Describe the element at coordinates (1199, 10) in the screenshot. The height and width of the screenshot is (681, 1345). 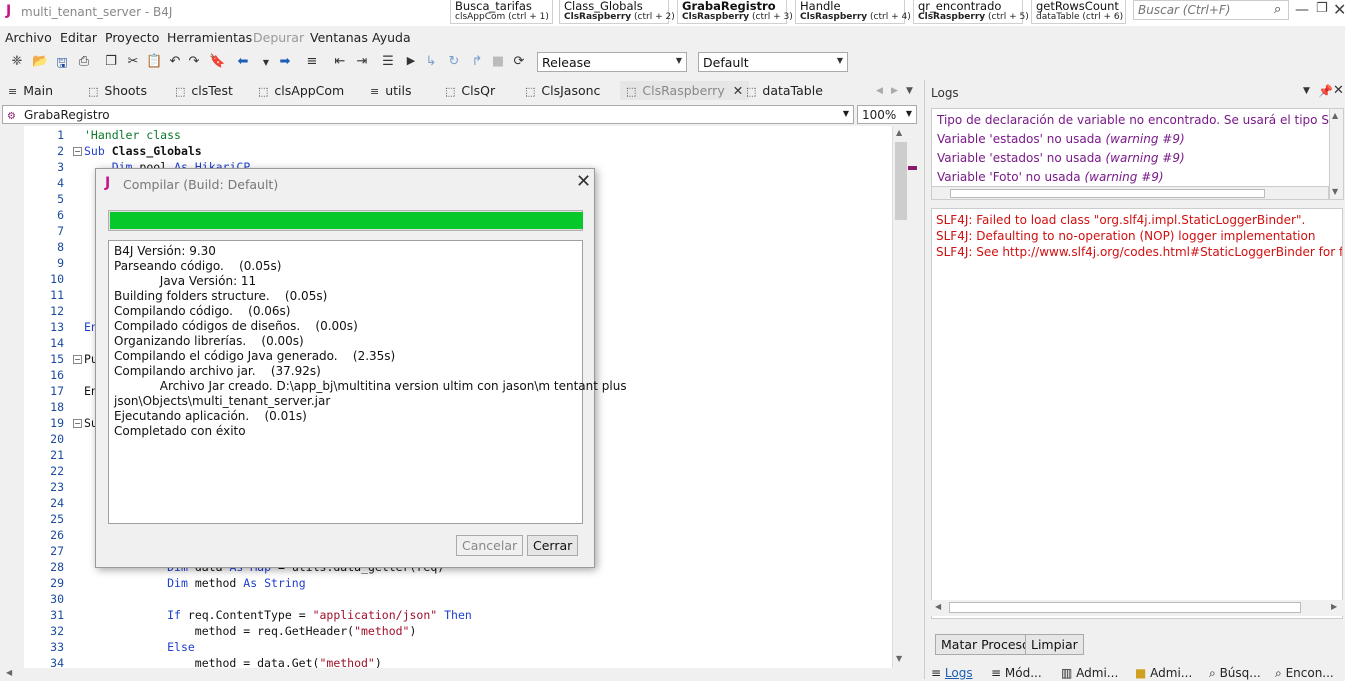
I see `search-input` at that location.